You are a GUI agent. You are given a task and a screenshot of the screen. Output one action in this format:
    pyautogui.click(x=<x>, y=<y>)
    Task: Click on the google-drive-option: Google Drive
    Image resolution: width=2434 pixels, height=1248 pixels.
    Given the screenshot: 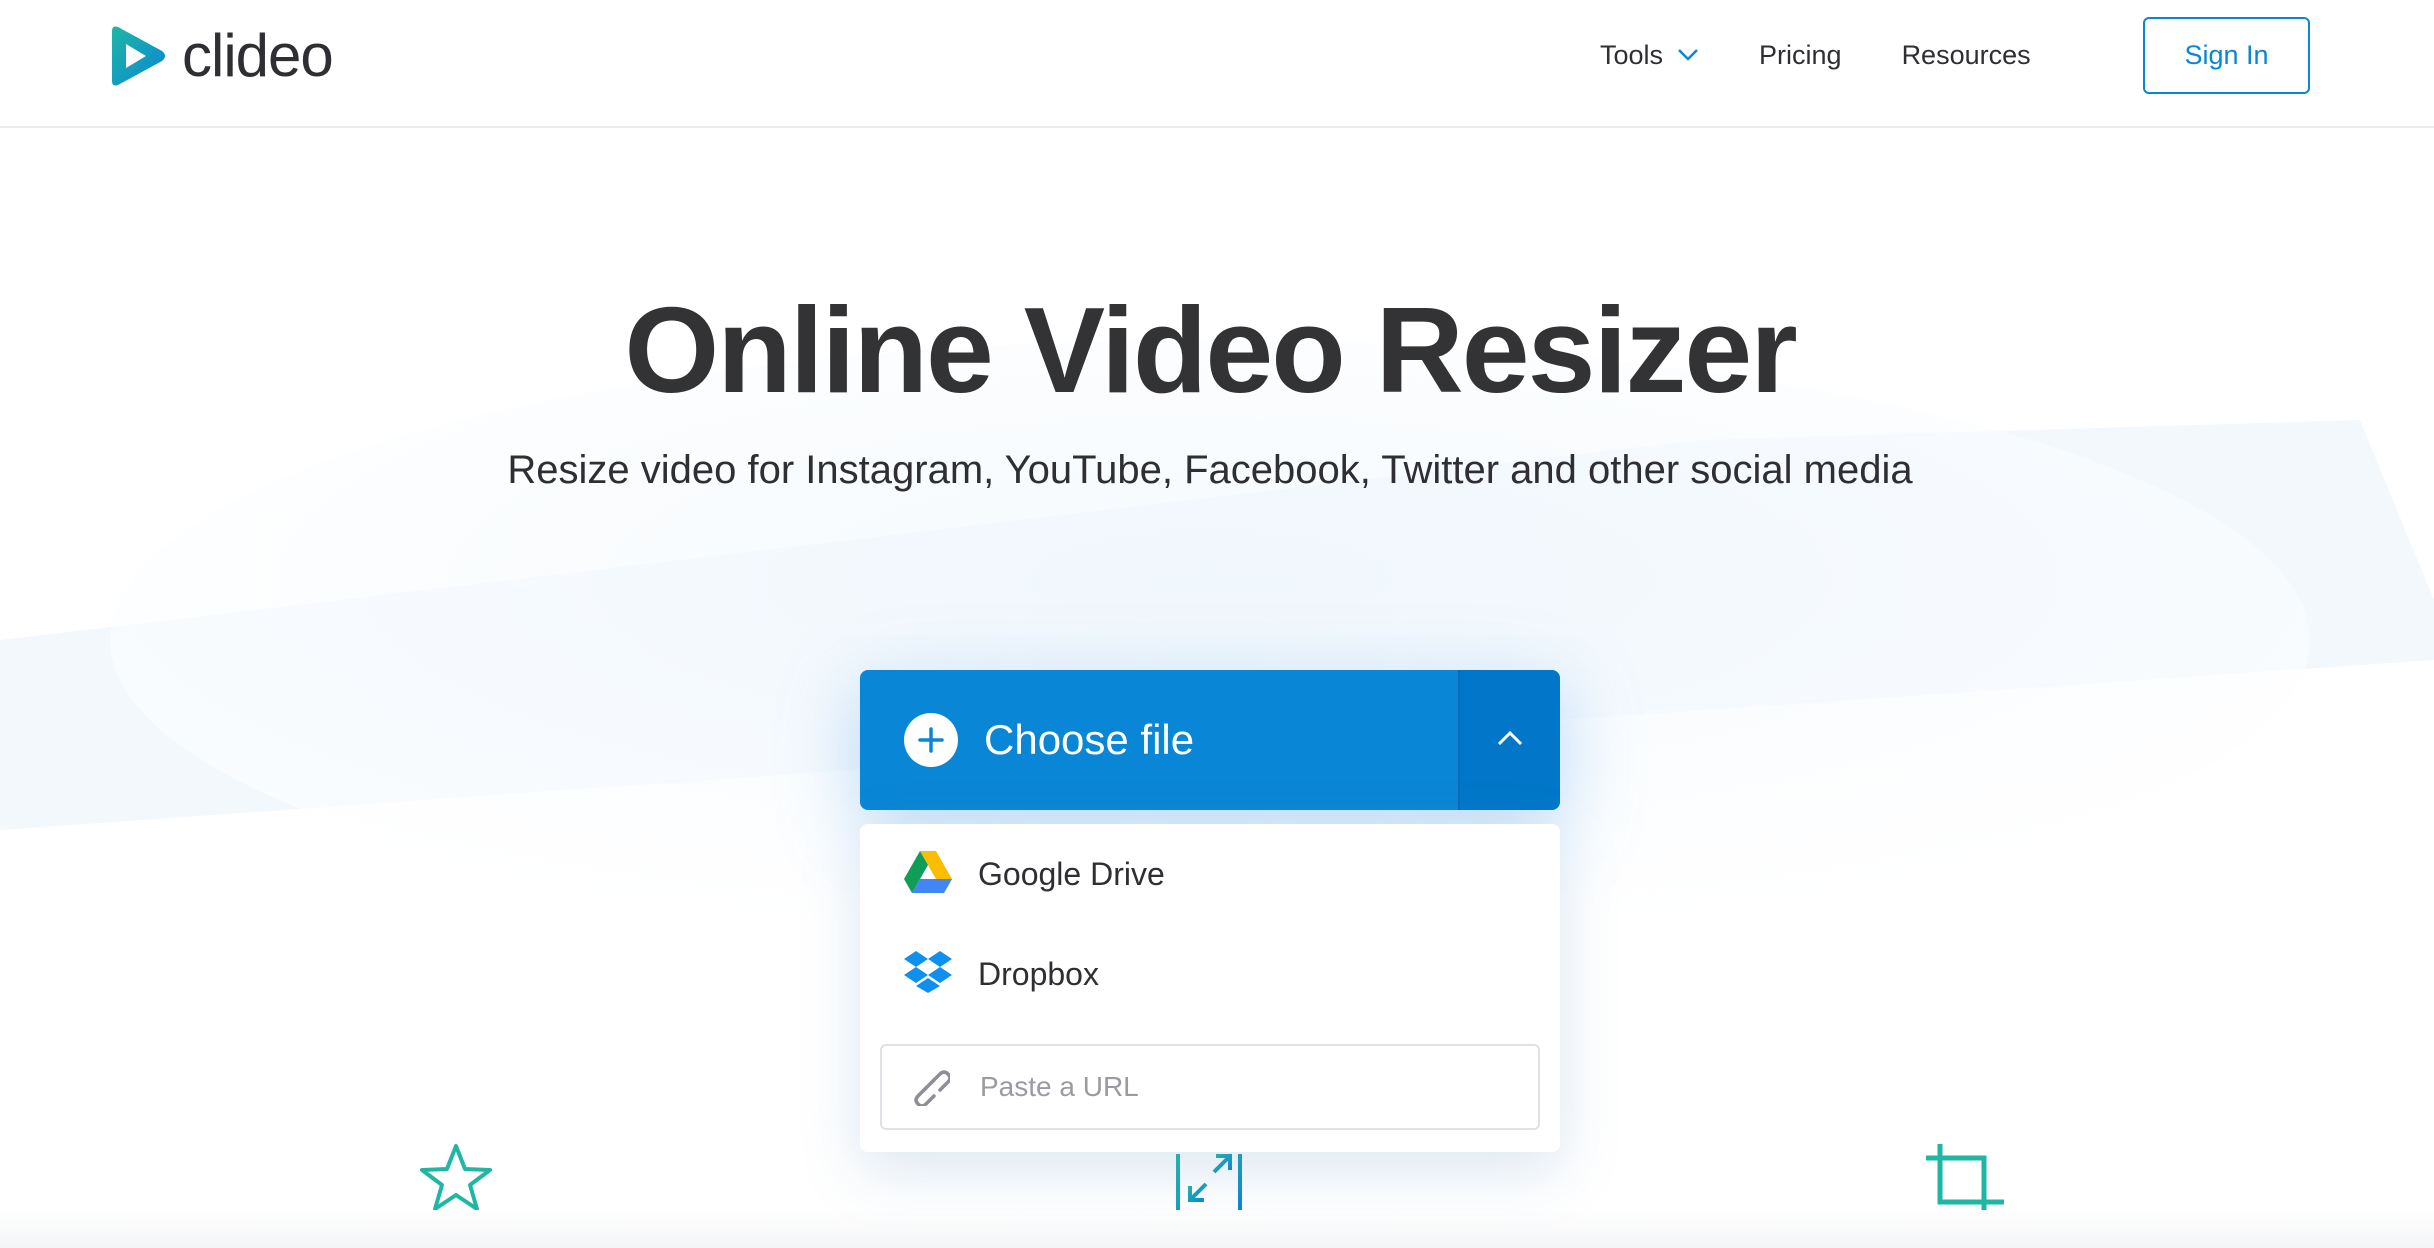 What is the action you would take?
    pyautogui.click(x=1034, y=874)
    